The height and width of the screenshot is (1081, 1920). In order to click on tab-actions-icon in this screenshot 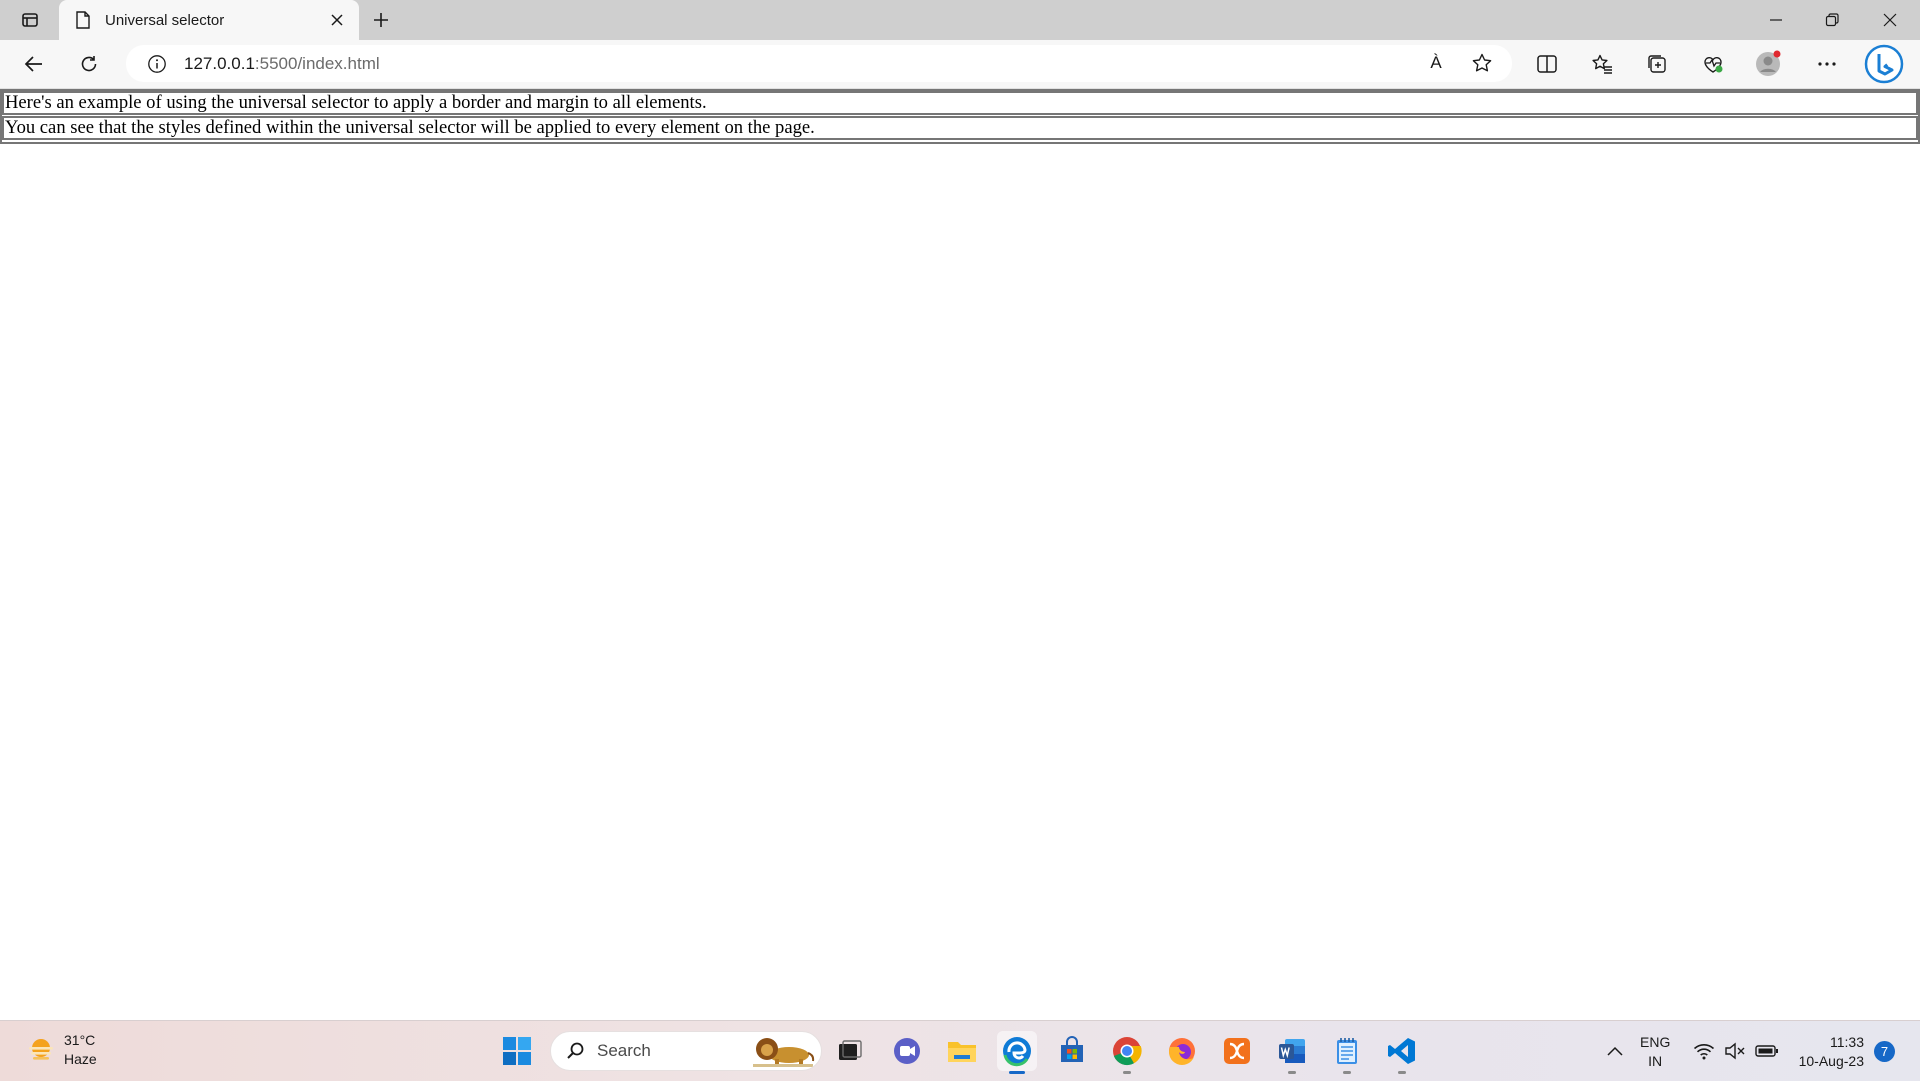, I will do `click(30, 20)`.